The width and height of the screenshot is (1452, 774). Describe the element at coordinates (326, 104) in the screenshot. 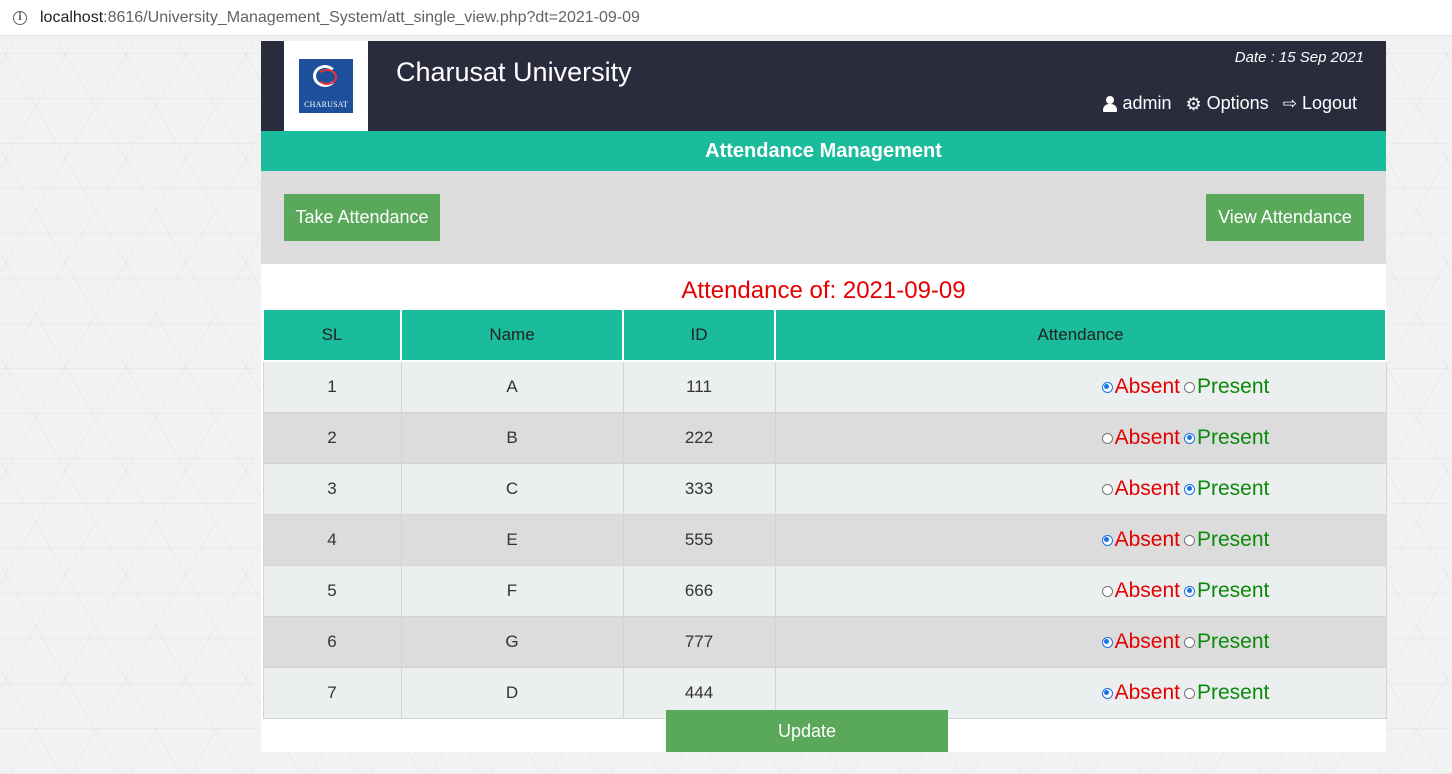

I see `logo-text: CHARUSAT` at that location.